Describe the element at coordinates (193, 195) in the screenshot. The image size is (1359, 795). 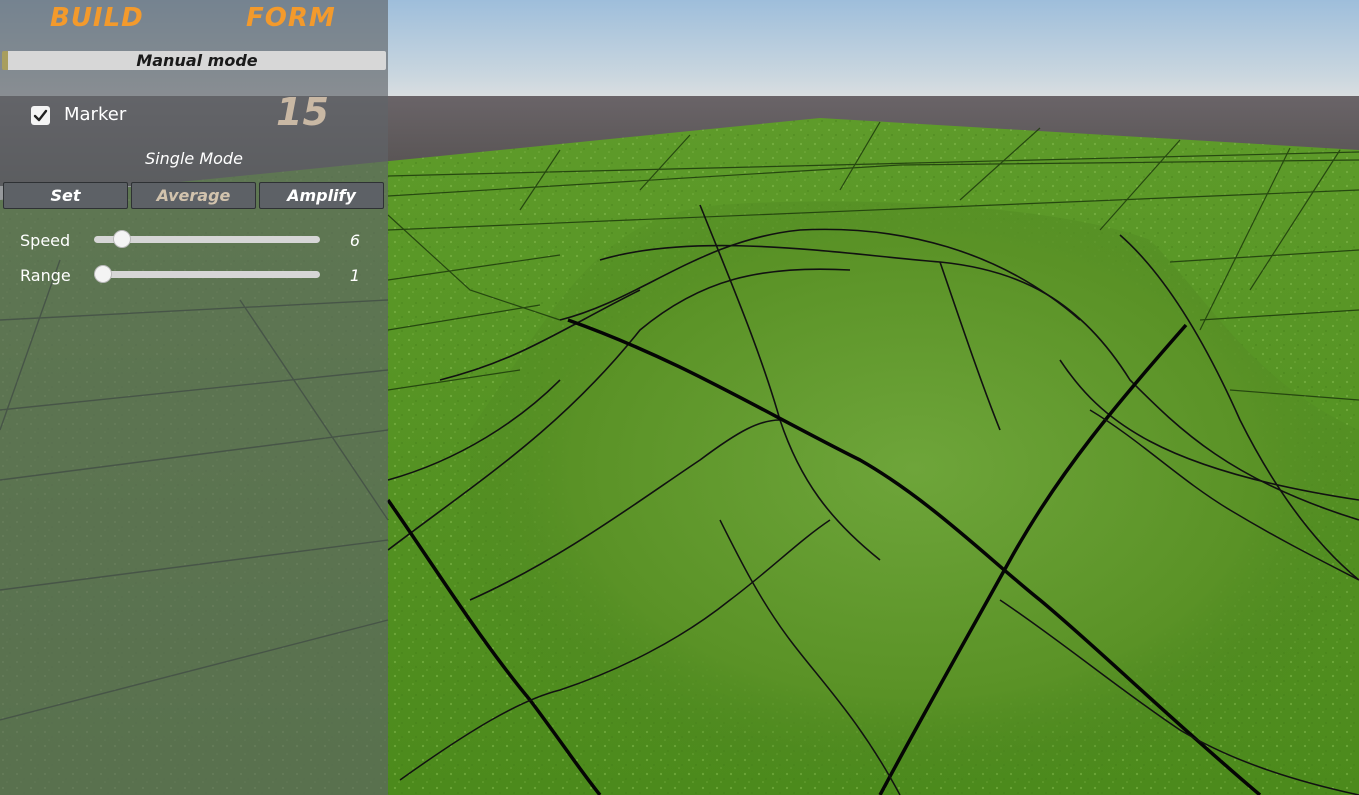
I see `average-button: Average` at that location.